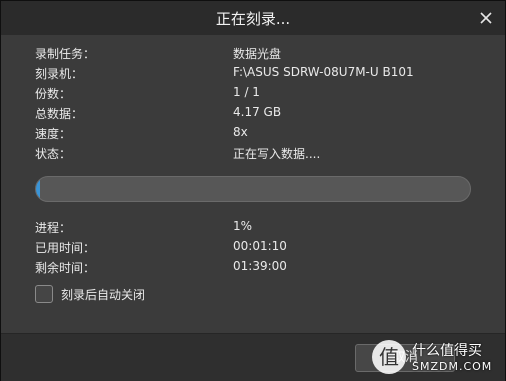 The height and width of the screenshot is (381, 506). What do you see at coordinates (452, 366) in the screenshot?
I see `watermark-domain: SMZDM.COM` at bounding box center [452, 366].